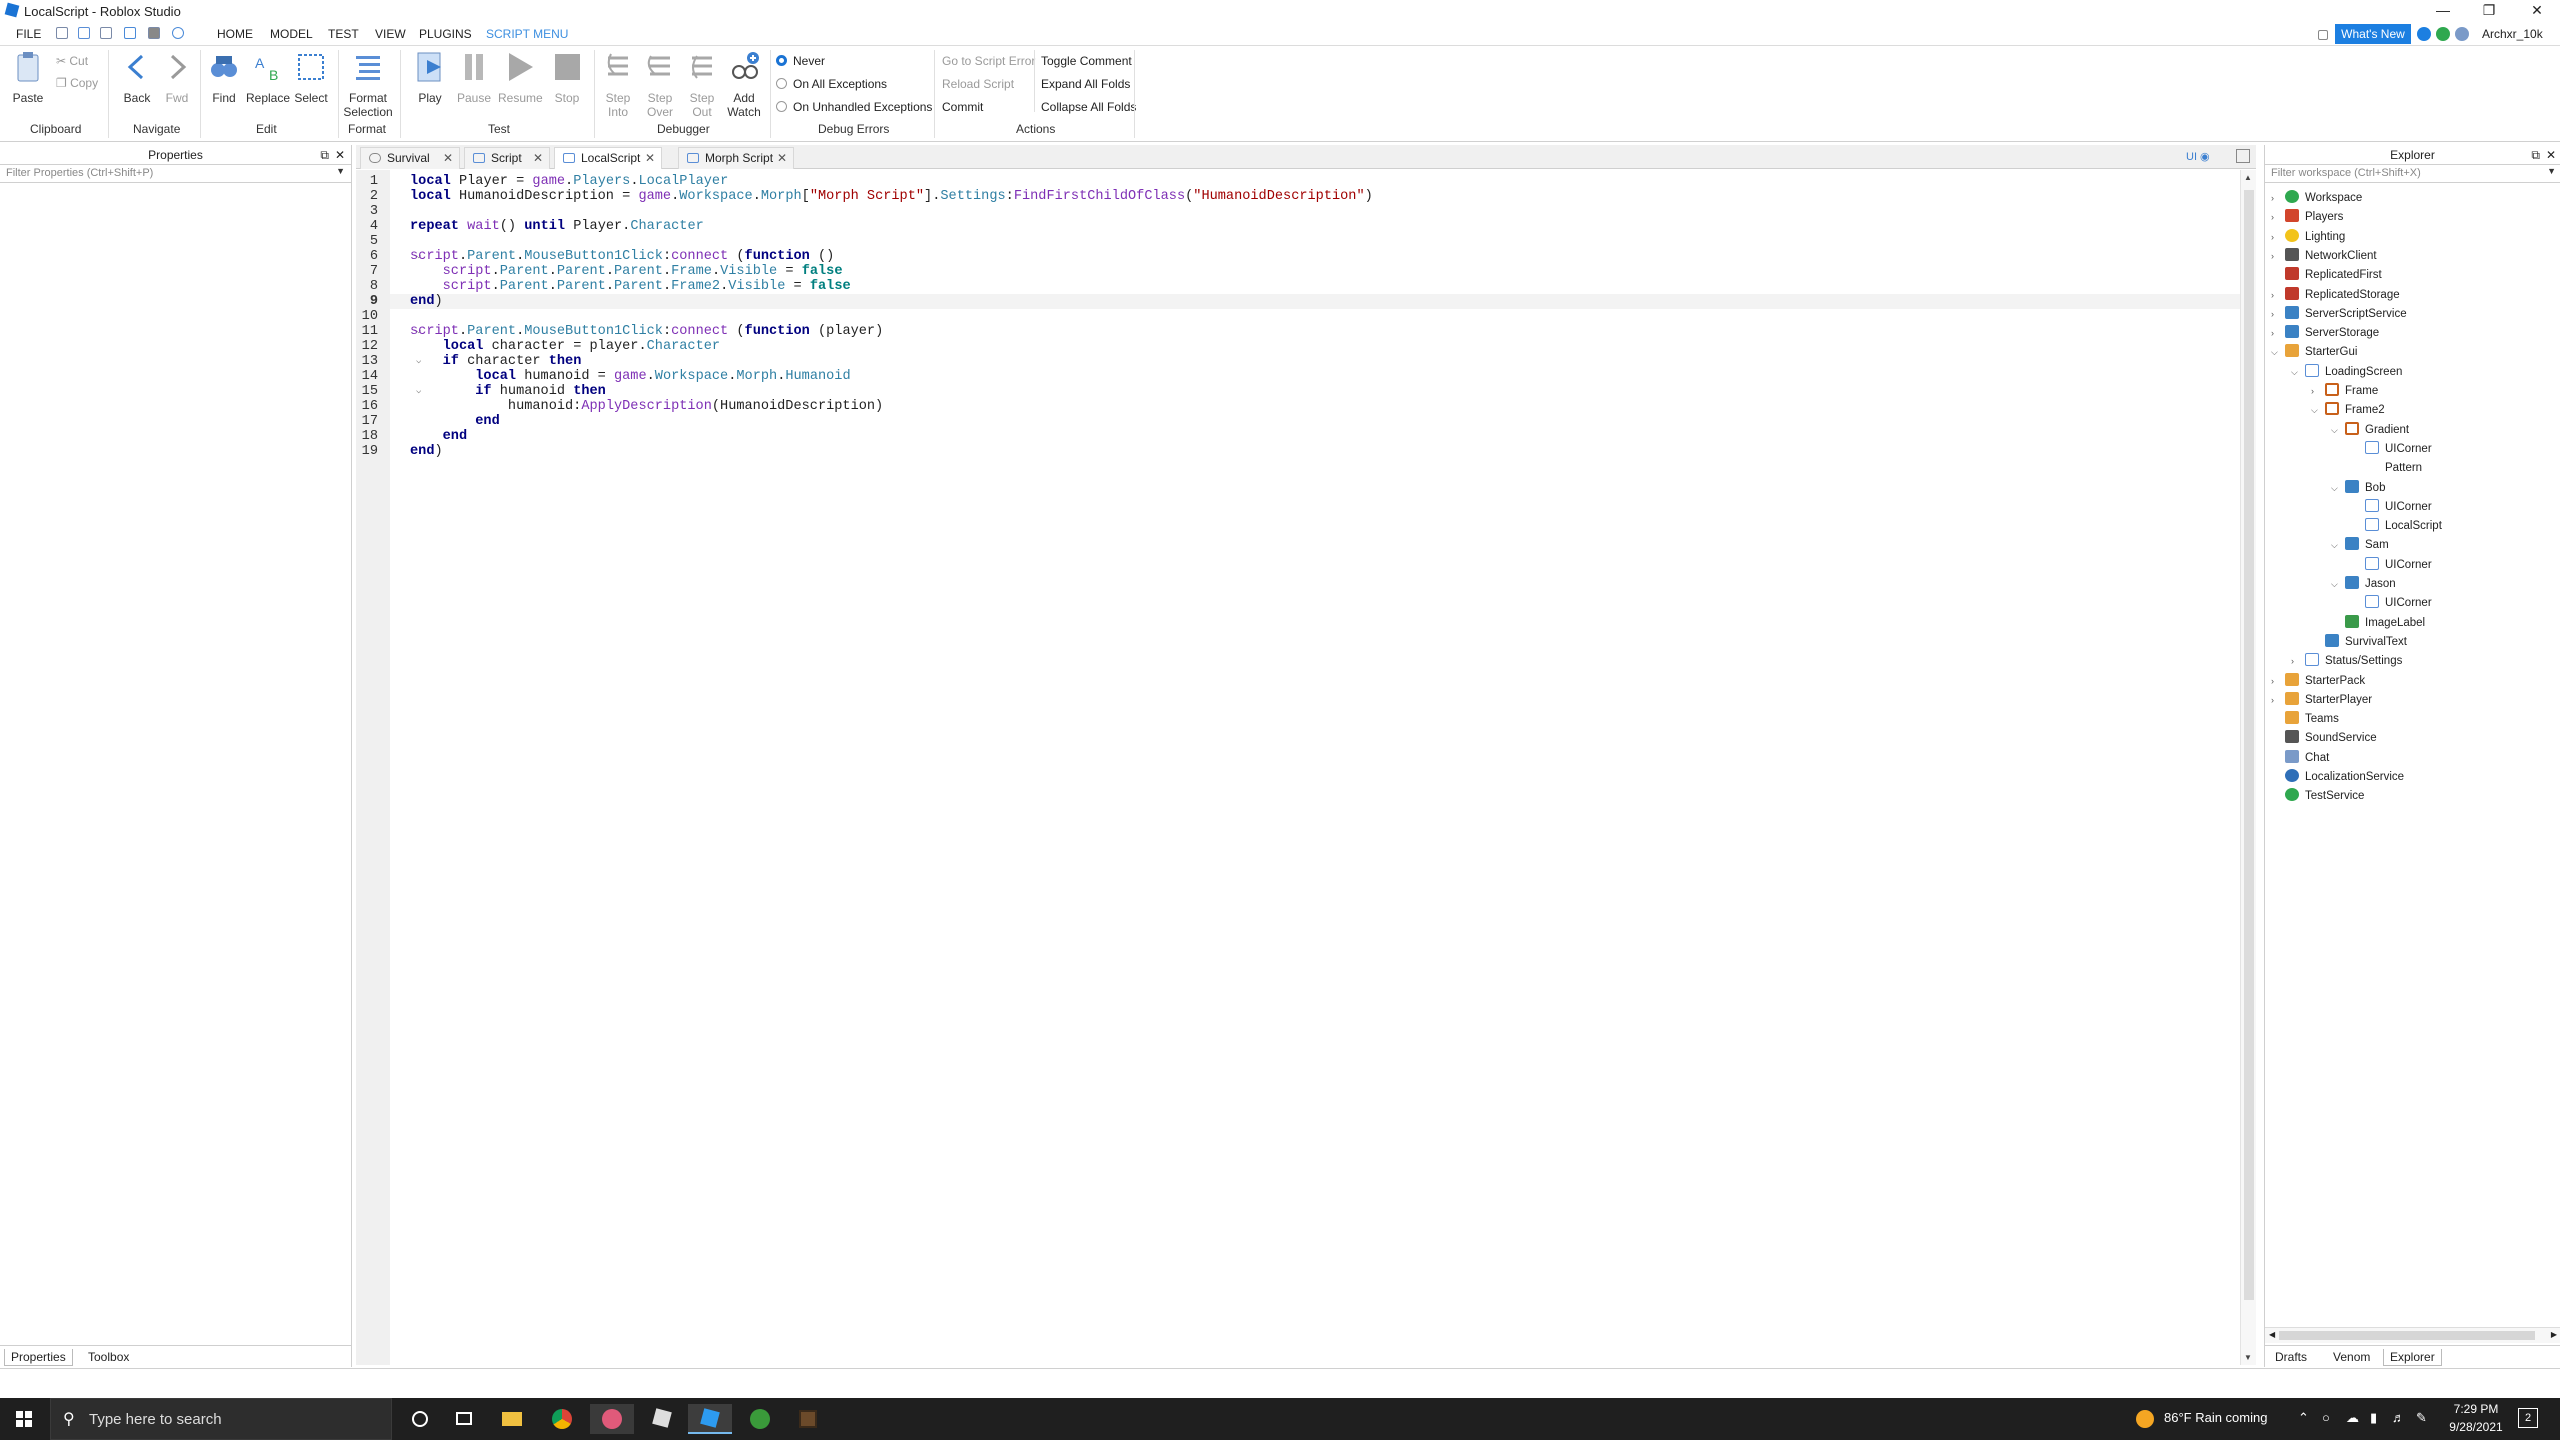 This screenshot has width=2560, height=1440. What do you see at coordinates (426, 301) in the screenshot?
I see `code-line: end)` at bounding box center [426, 301].